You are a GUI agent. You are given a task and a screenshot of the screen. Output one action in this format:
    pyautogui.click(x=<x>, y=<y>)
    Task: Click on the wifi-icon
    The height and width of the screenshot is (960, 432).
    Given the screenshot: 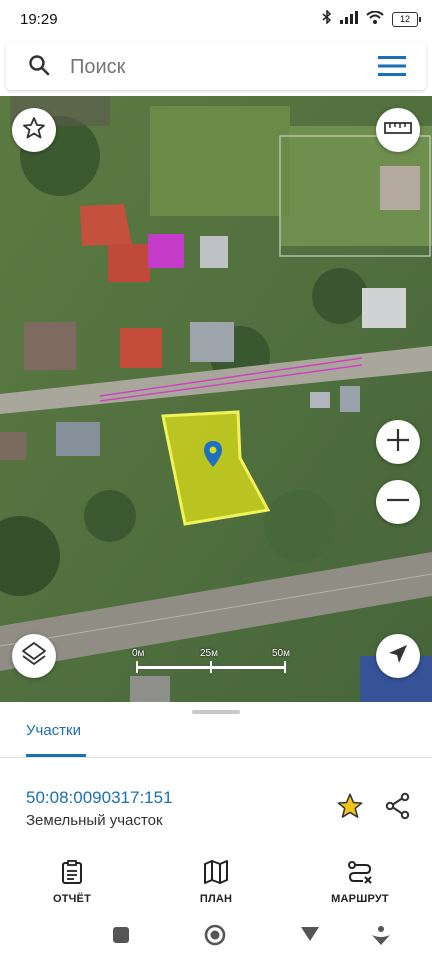 What is the action you would take?
    pyautogui.click(x=375, y=19)
    